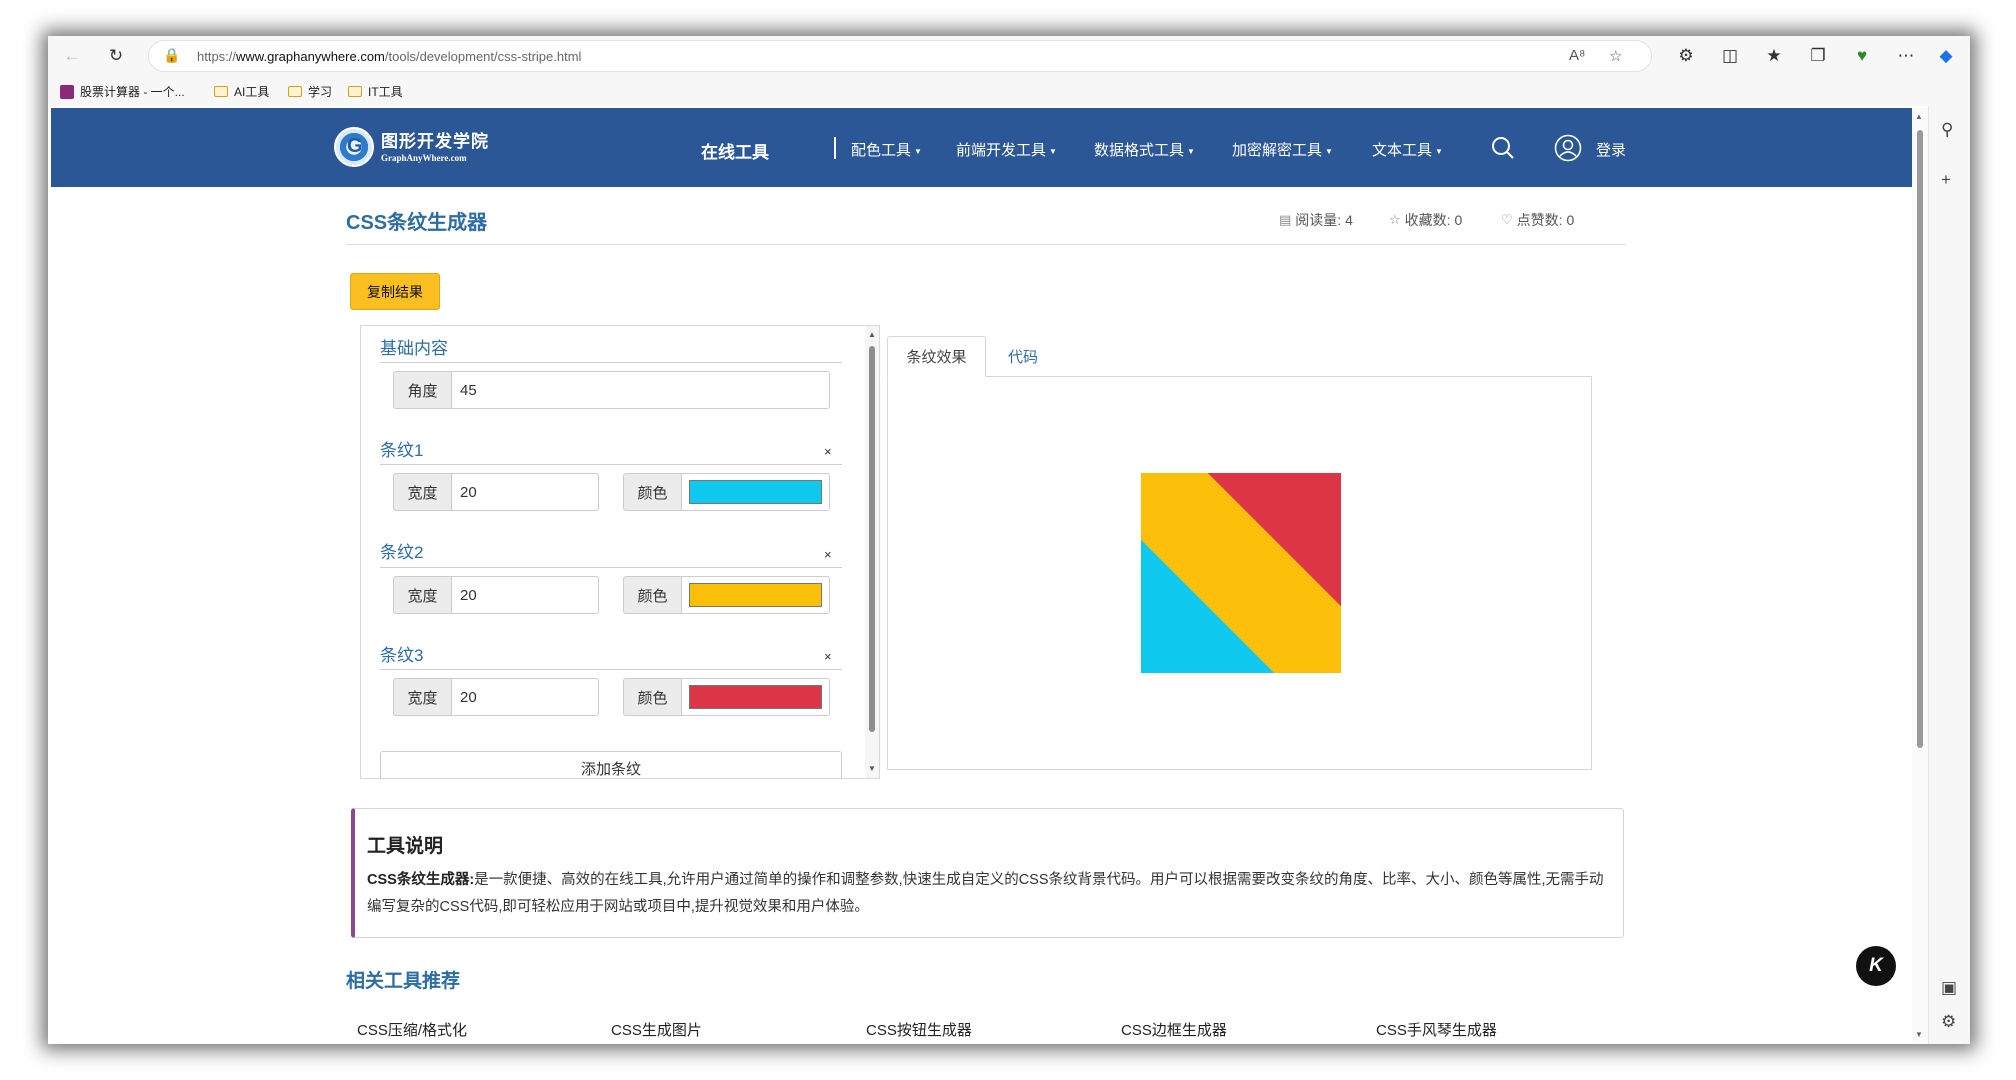  What do you see at coordinates (1818, 56) in the screenshot?
I see `collections-icon: ❐` at bounding box center [1818, 56].